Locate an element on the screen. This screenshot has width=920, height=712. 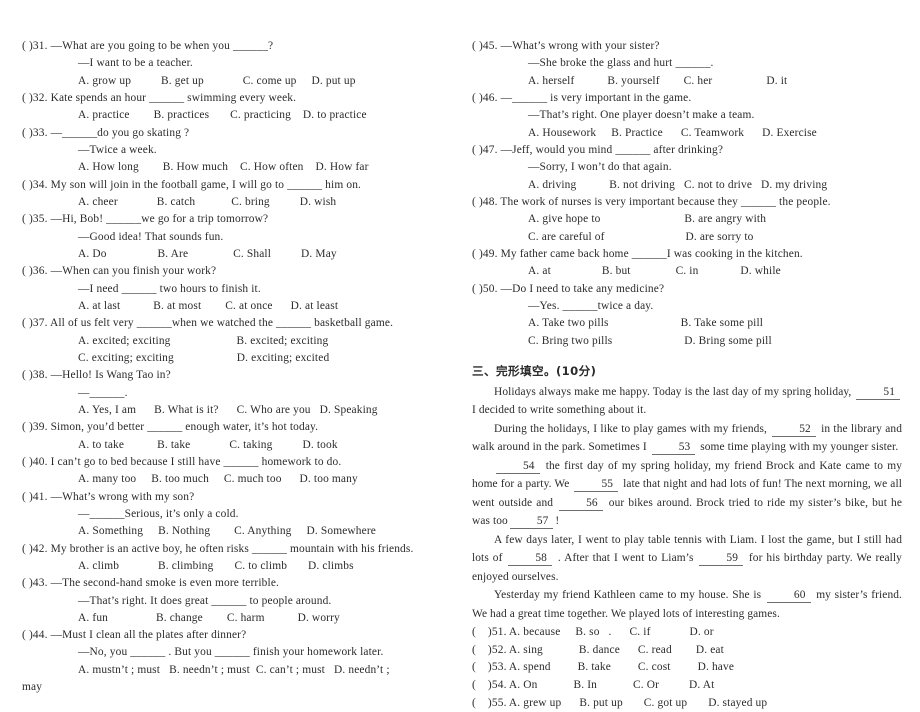
question-reply-line: —______Serious, it’s only a cold. is located at coordinates (158, 513).